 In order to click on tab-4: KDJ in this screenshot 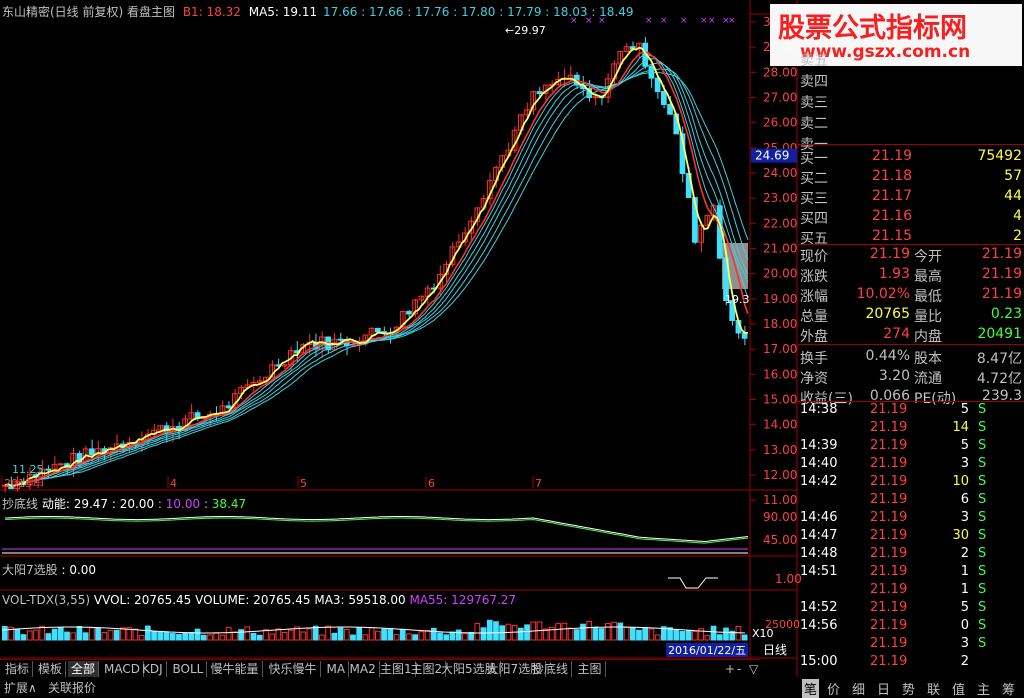, I will do `click(153, 669)`.